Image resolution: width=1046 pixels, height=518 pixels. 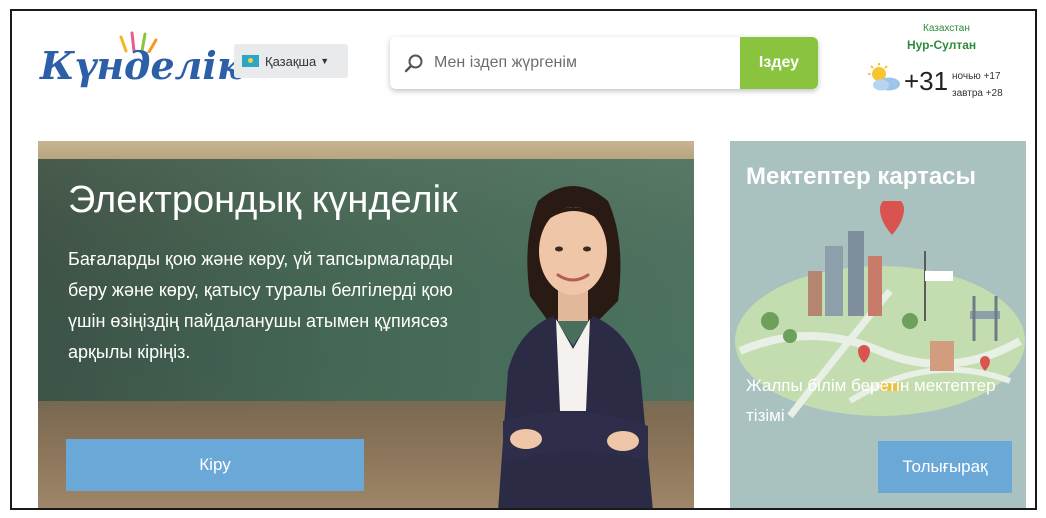 I want to click on logo-text: Күнделік, so click(x=141, y=65).